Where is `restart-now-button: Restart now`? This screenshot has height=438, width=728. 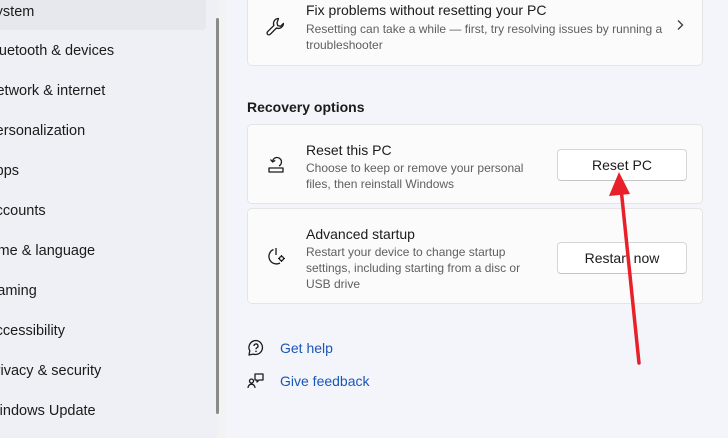 restart-now-button: Restart now is located at coordinates (622, 258).